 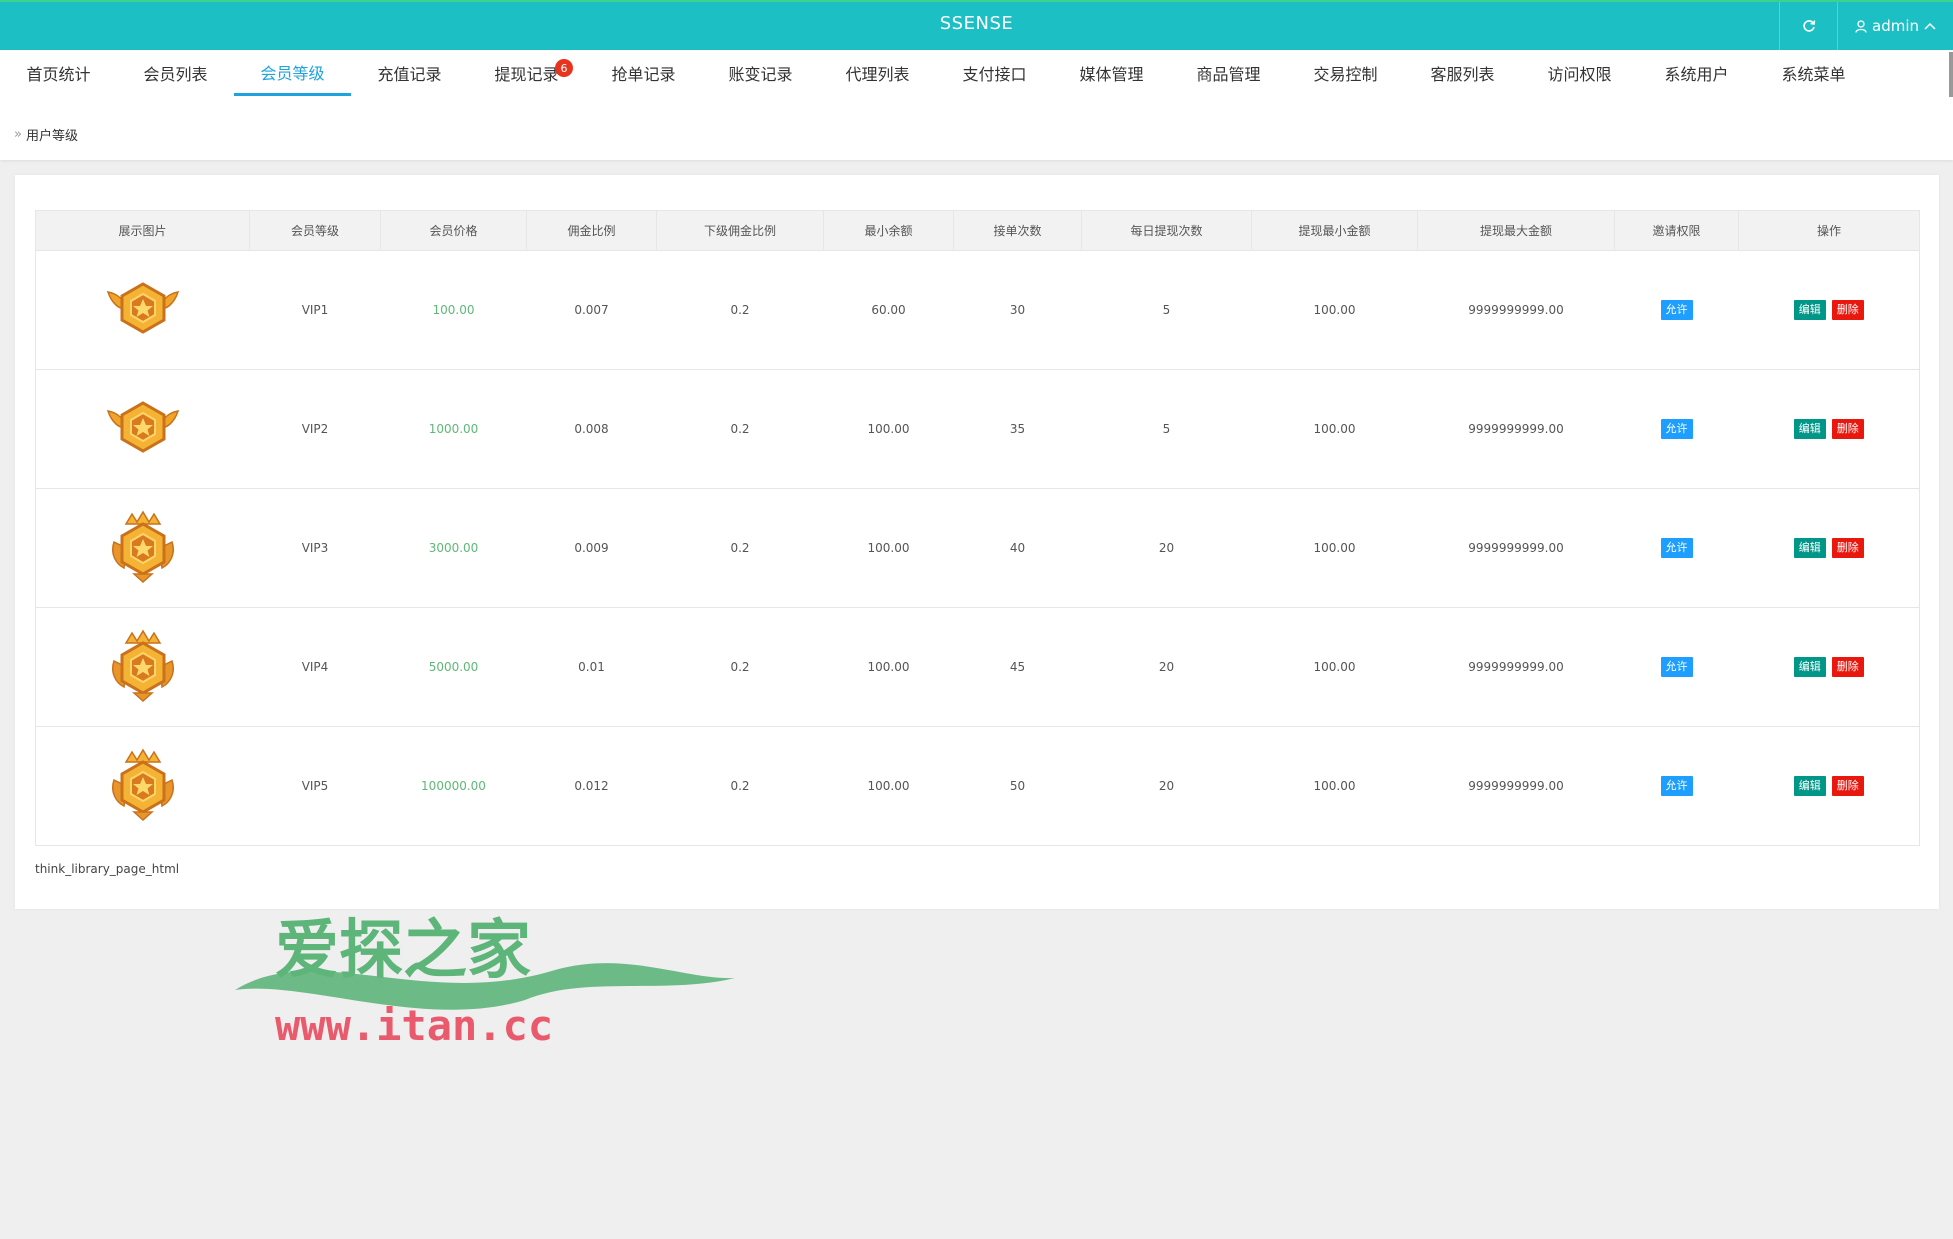 What do you see at coordinates (1951, 74) in the screenshot?
I see `scrollbar` at bounding box center [1951, 74].